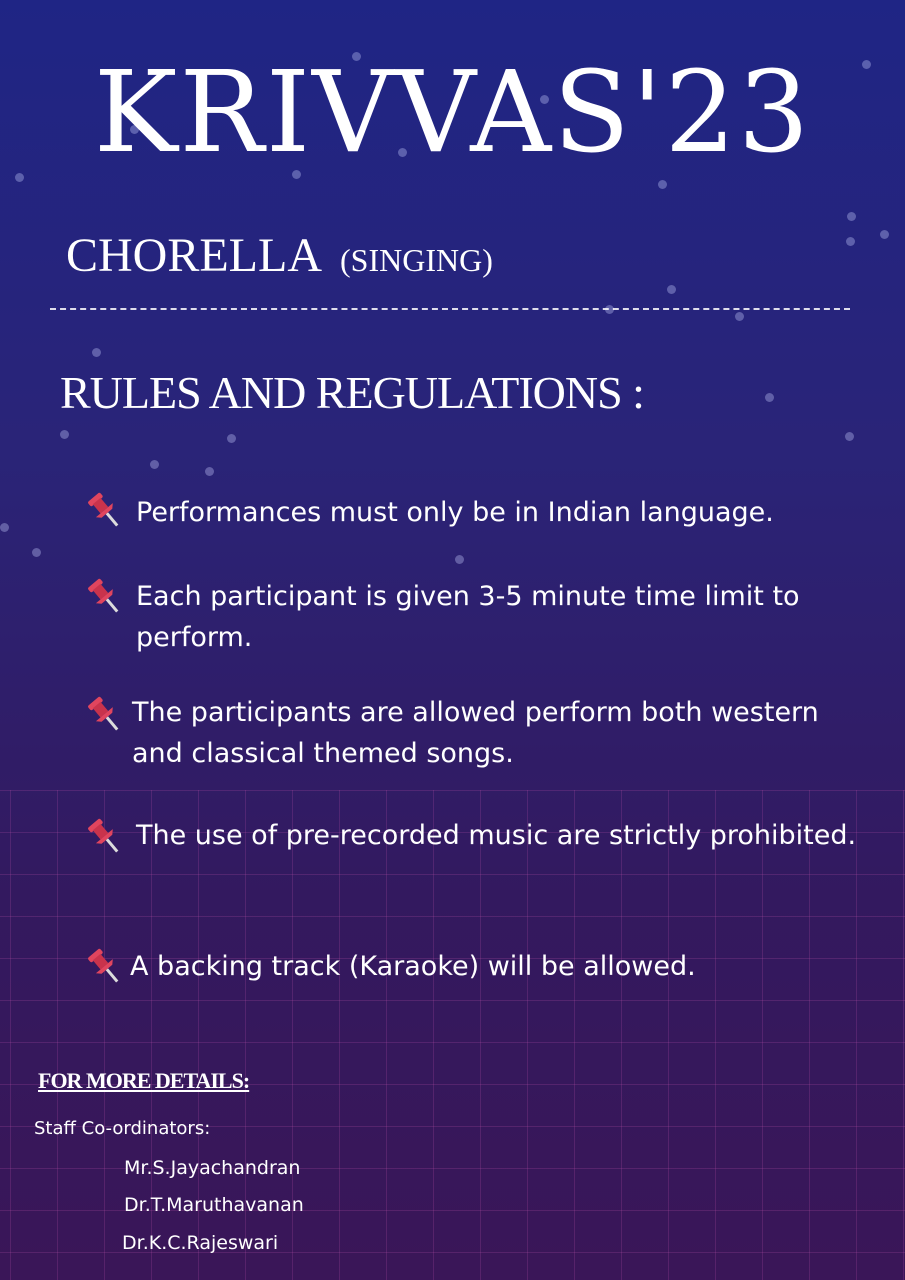 This screenshot has width=905, height=1280. What do you see at coordinates (352, 392) in the screenshot?
I see `rules-heading: RULES AND REGULATIONS :` at bounding box center [352, 392].